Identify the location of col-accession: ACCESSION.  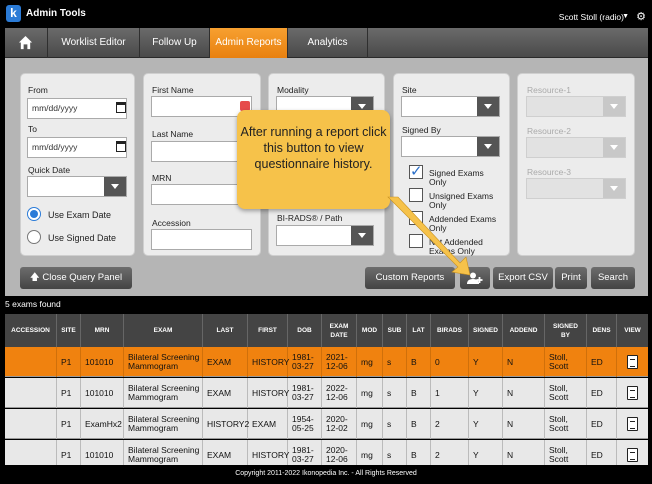
(31, 330).